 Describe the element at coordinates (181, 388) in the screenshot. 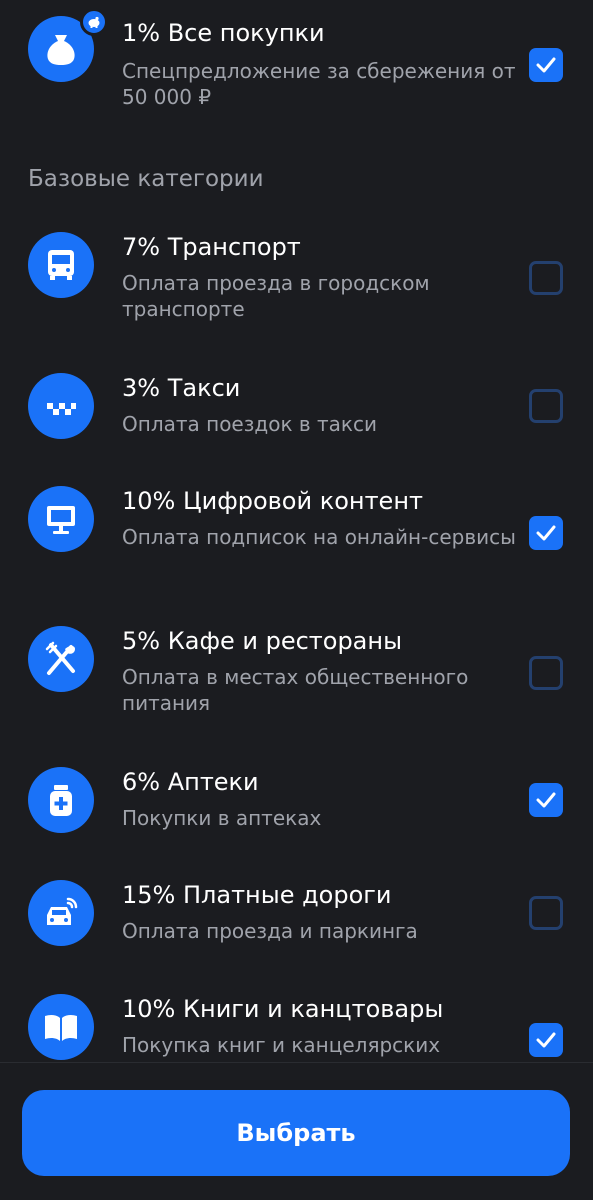

I see `item-title: 3% Такси` at that location.